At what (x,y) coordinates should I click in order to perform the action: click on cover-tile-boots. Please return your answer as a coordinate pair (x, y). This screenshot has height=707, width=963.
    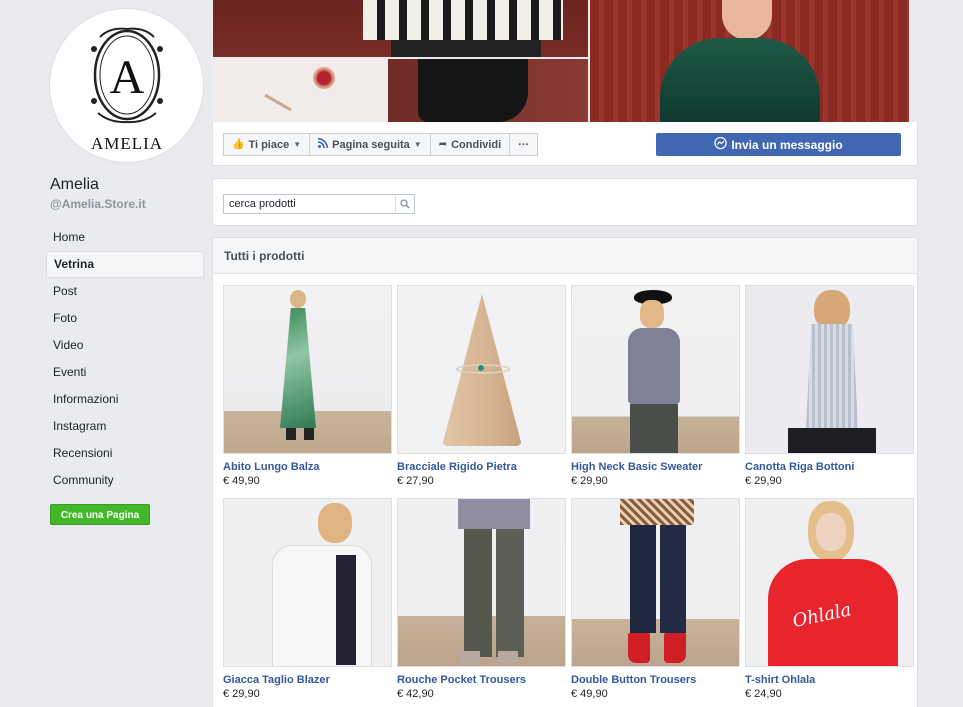
    Looking at the image, I should click on (488, 90).